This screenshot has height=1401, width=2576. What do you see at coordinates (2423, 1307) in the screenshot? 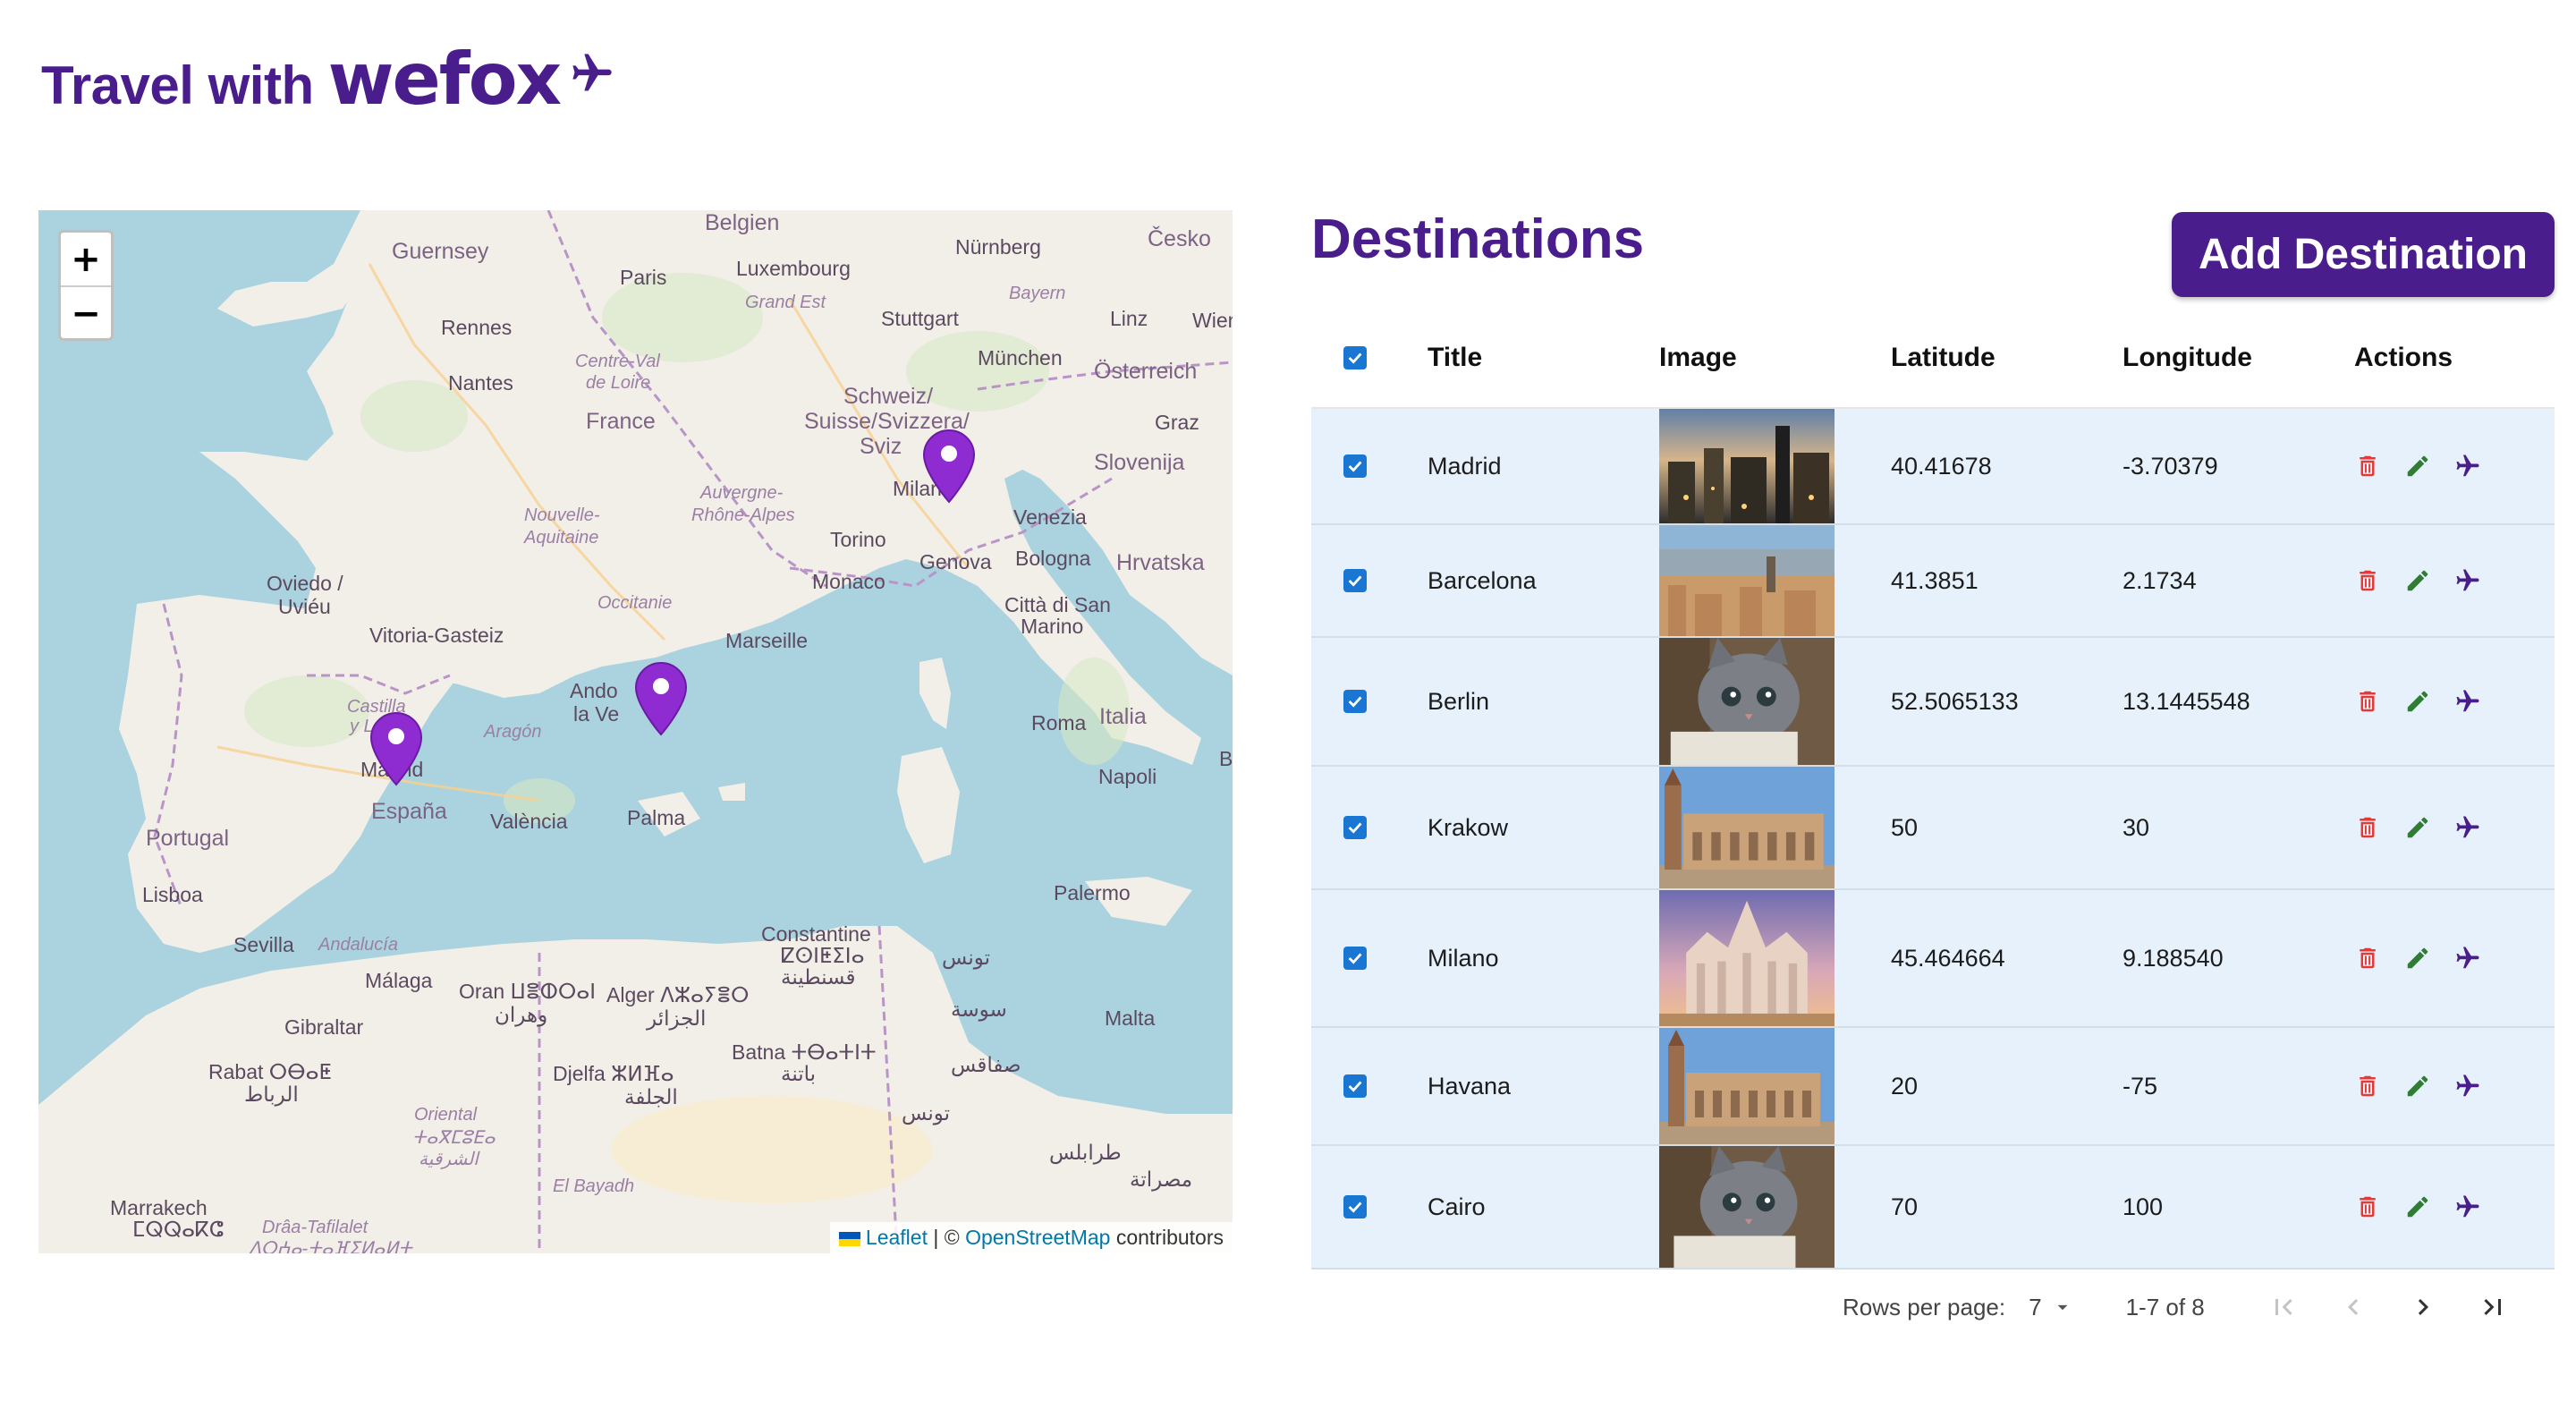
I see `next-page-button` at bounding box center [2423, 1307].